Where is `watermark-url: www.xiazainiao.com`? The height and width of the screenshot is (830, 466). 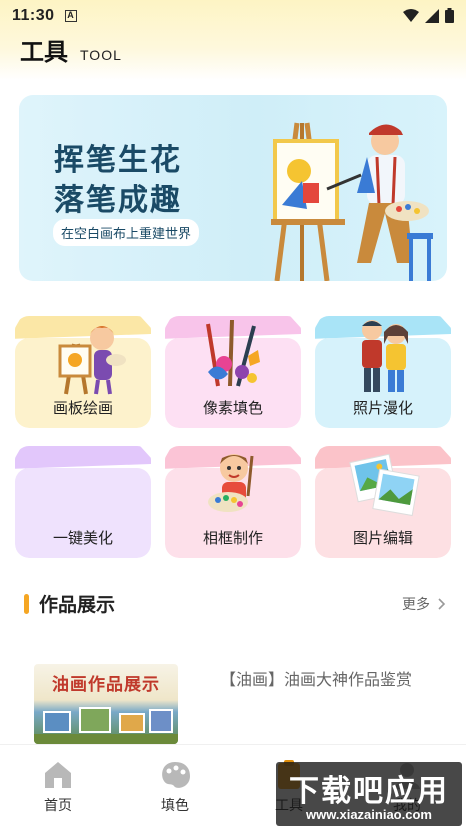 watermark-url: www.xiazainiao.com is located at coordinates (369, 814).